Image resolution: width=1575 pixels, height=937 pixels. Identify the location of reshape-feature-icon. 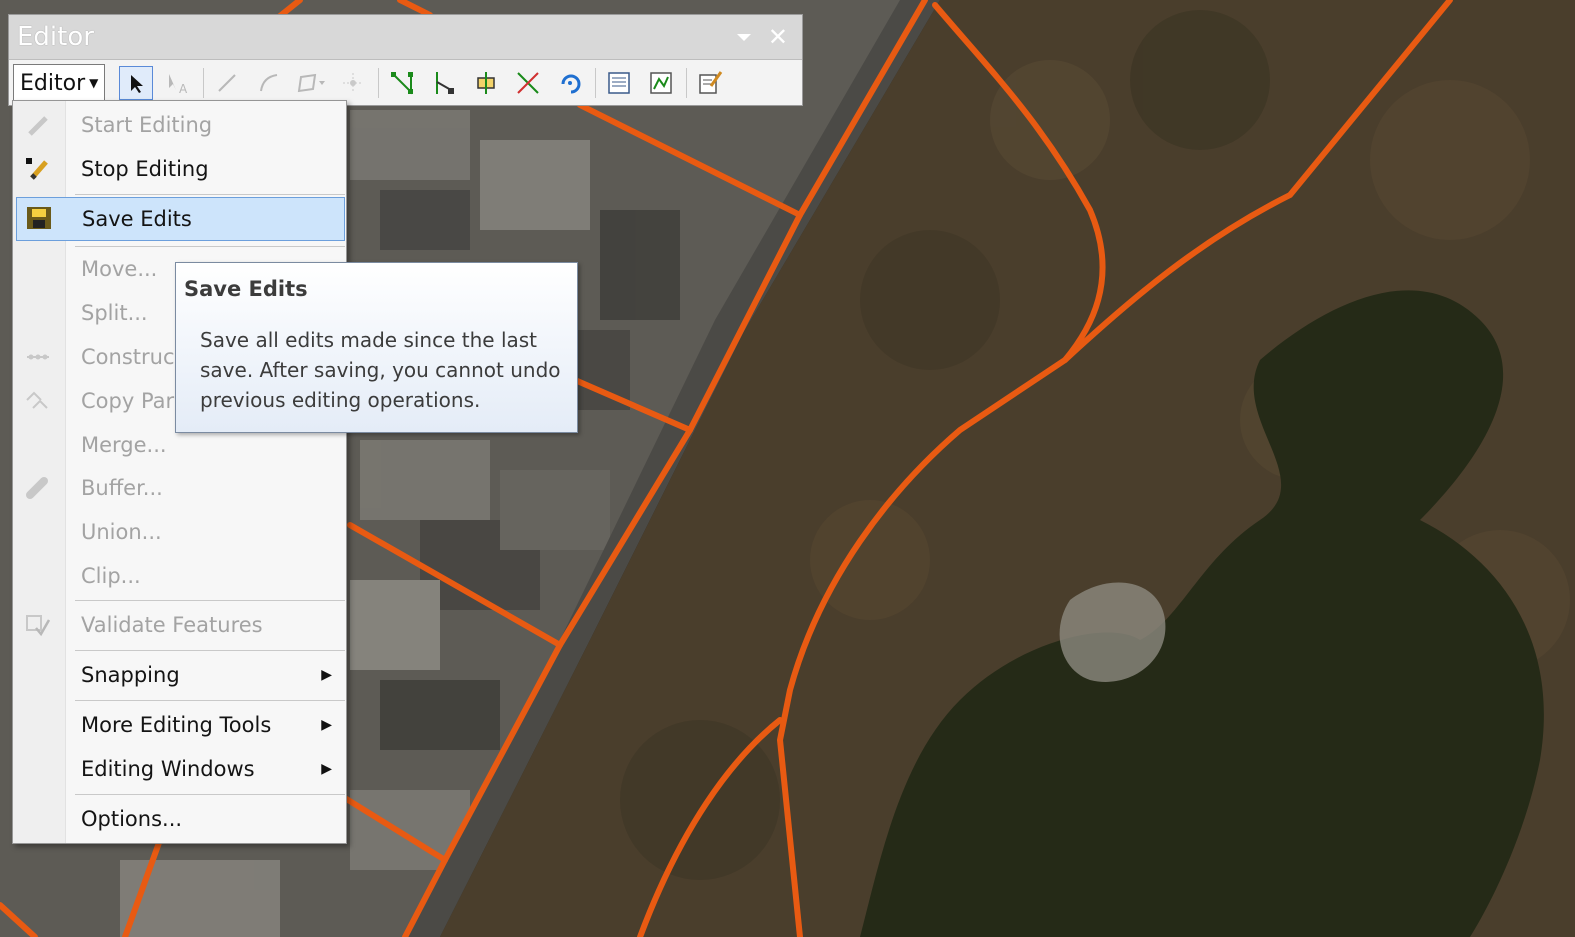
(444, 83).